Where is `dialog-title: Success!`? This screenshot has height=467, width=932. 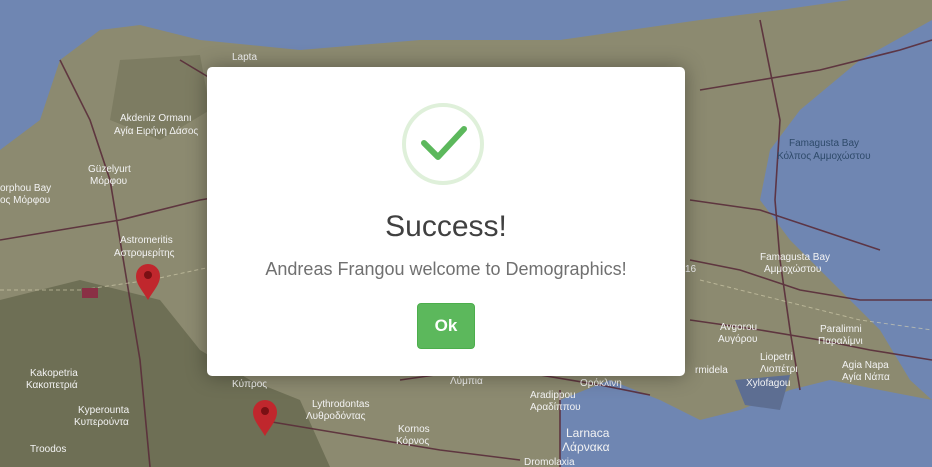
dialog-title: Success! is located at coordinates (446, 226).